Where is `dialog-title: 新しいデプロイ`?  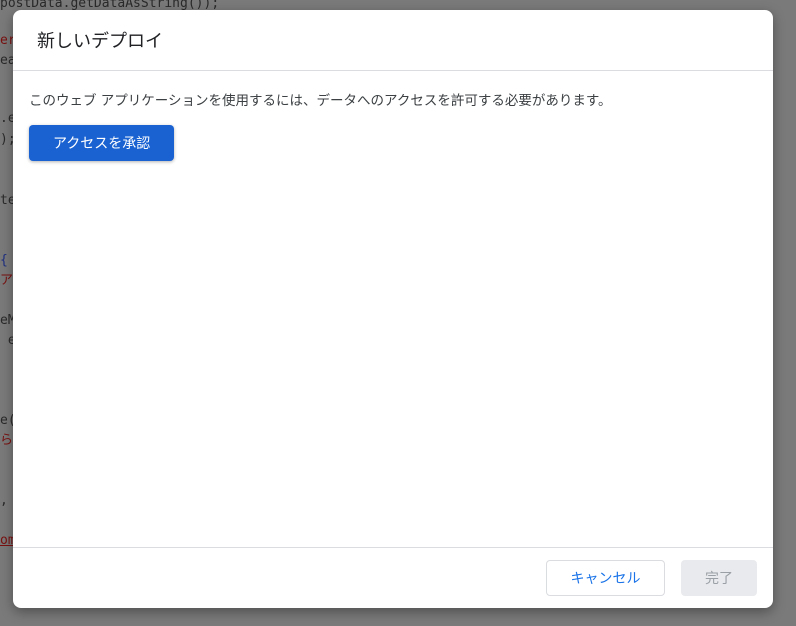
dialog-title: 新しいデプロイ is located at coordinates (100, 41).